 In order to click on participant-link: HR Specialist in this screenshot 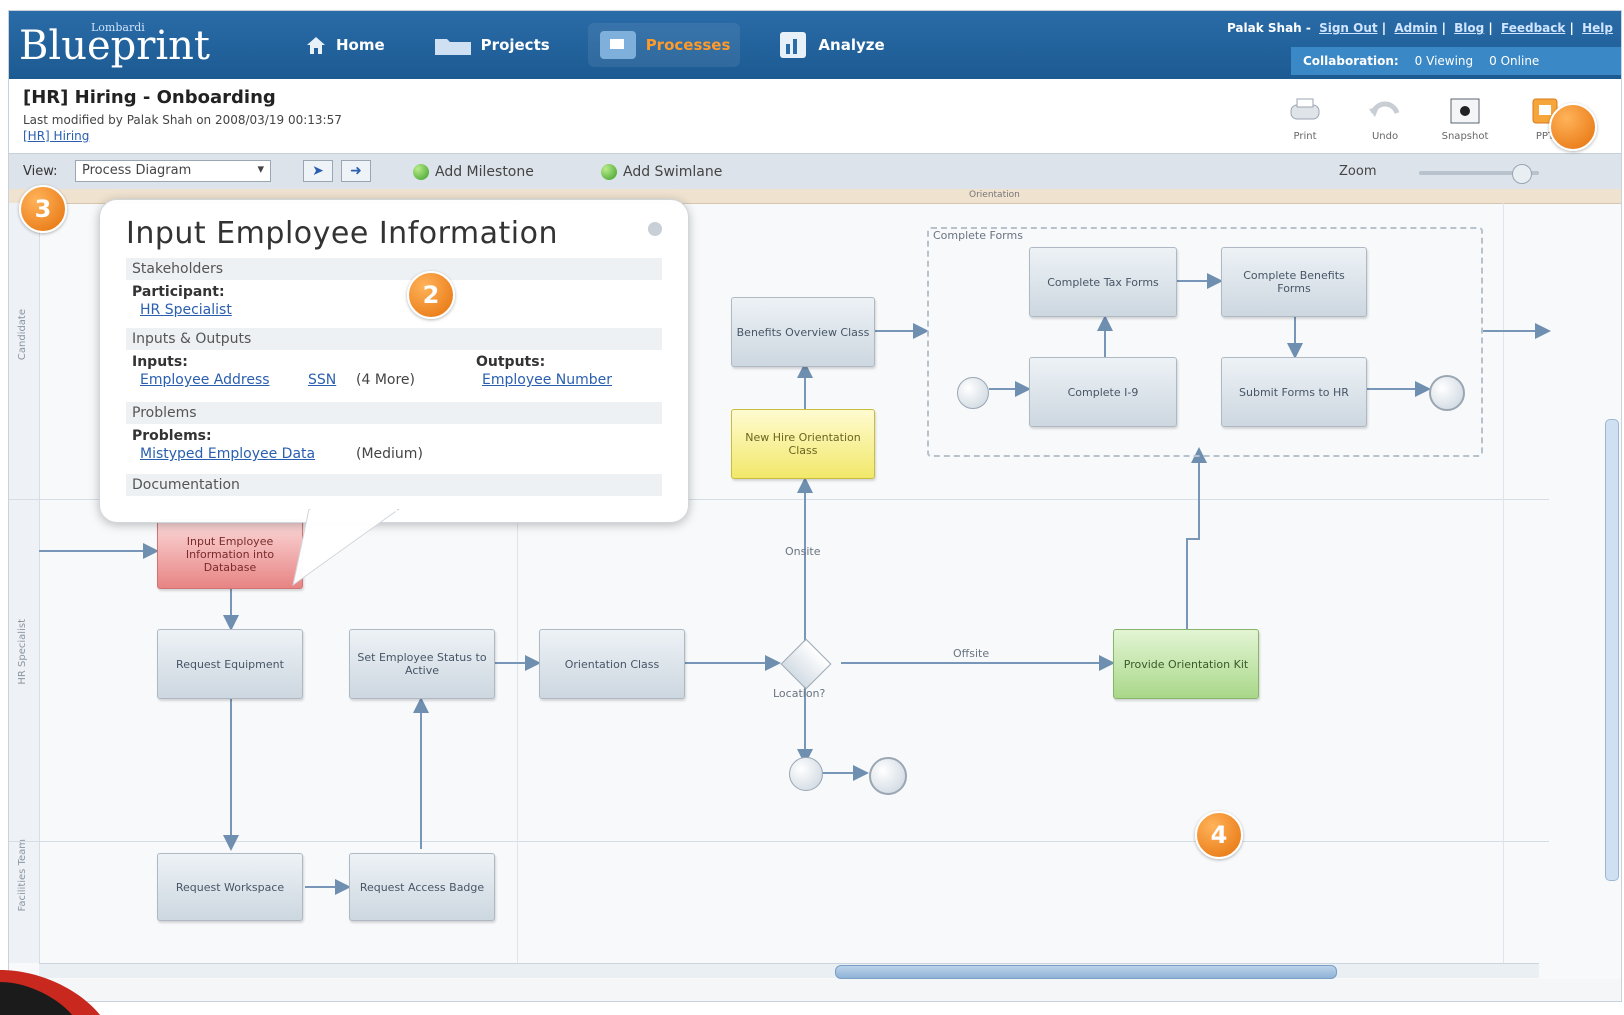, I will do `click(186, 310)`.